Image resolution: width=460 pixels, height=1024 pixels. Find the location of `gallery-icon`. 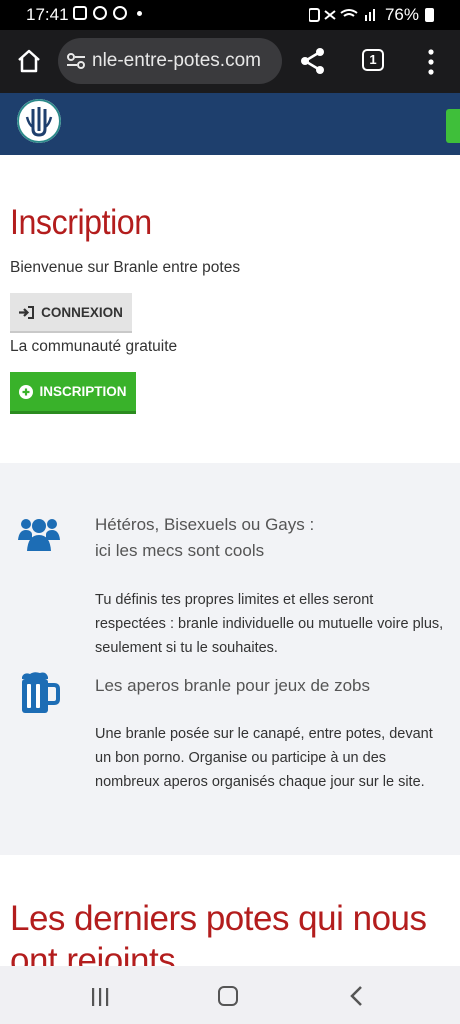

gallery-icon is located at coordinates (80, 13).